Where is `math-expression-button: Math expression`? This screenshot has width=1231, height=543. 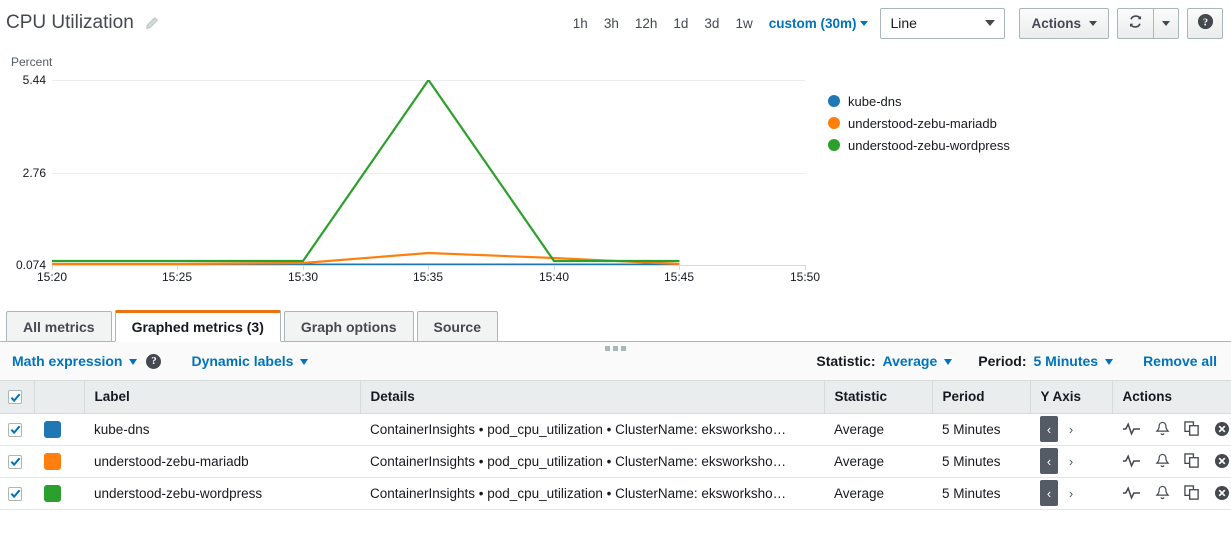 math-expression-button: Math expression is located at coordinates (67, 361).